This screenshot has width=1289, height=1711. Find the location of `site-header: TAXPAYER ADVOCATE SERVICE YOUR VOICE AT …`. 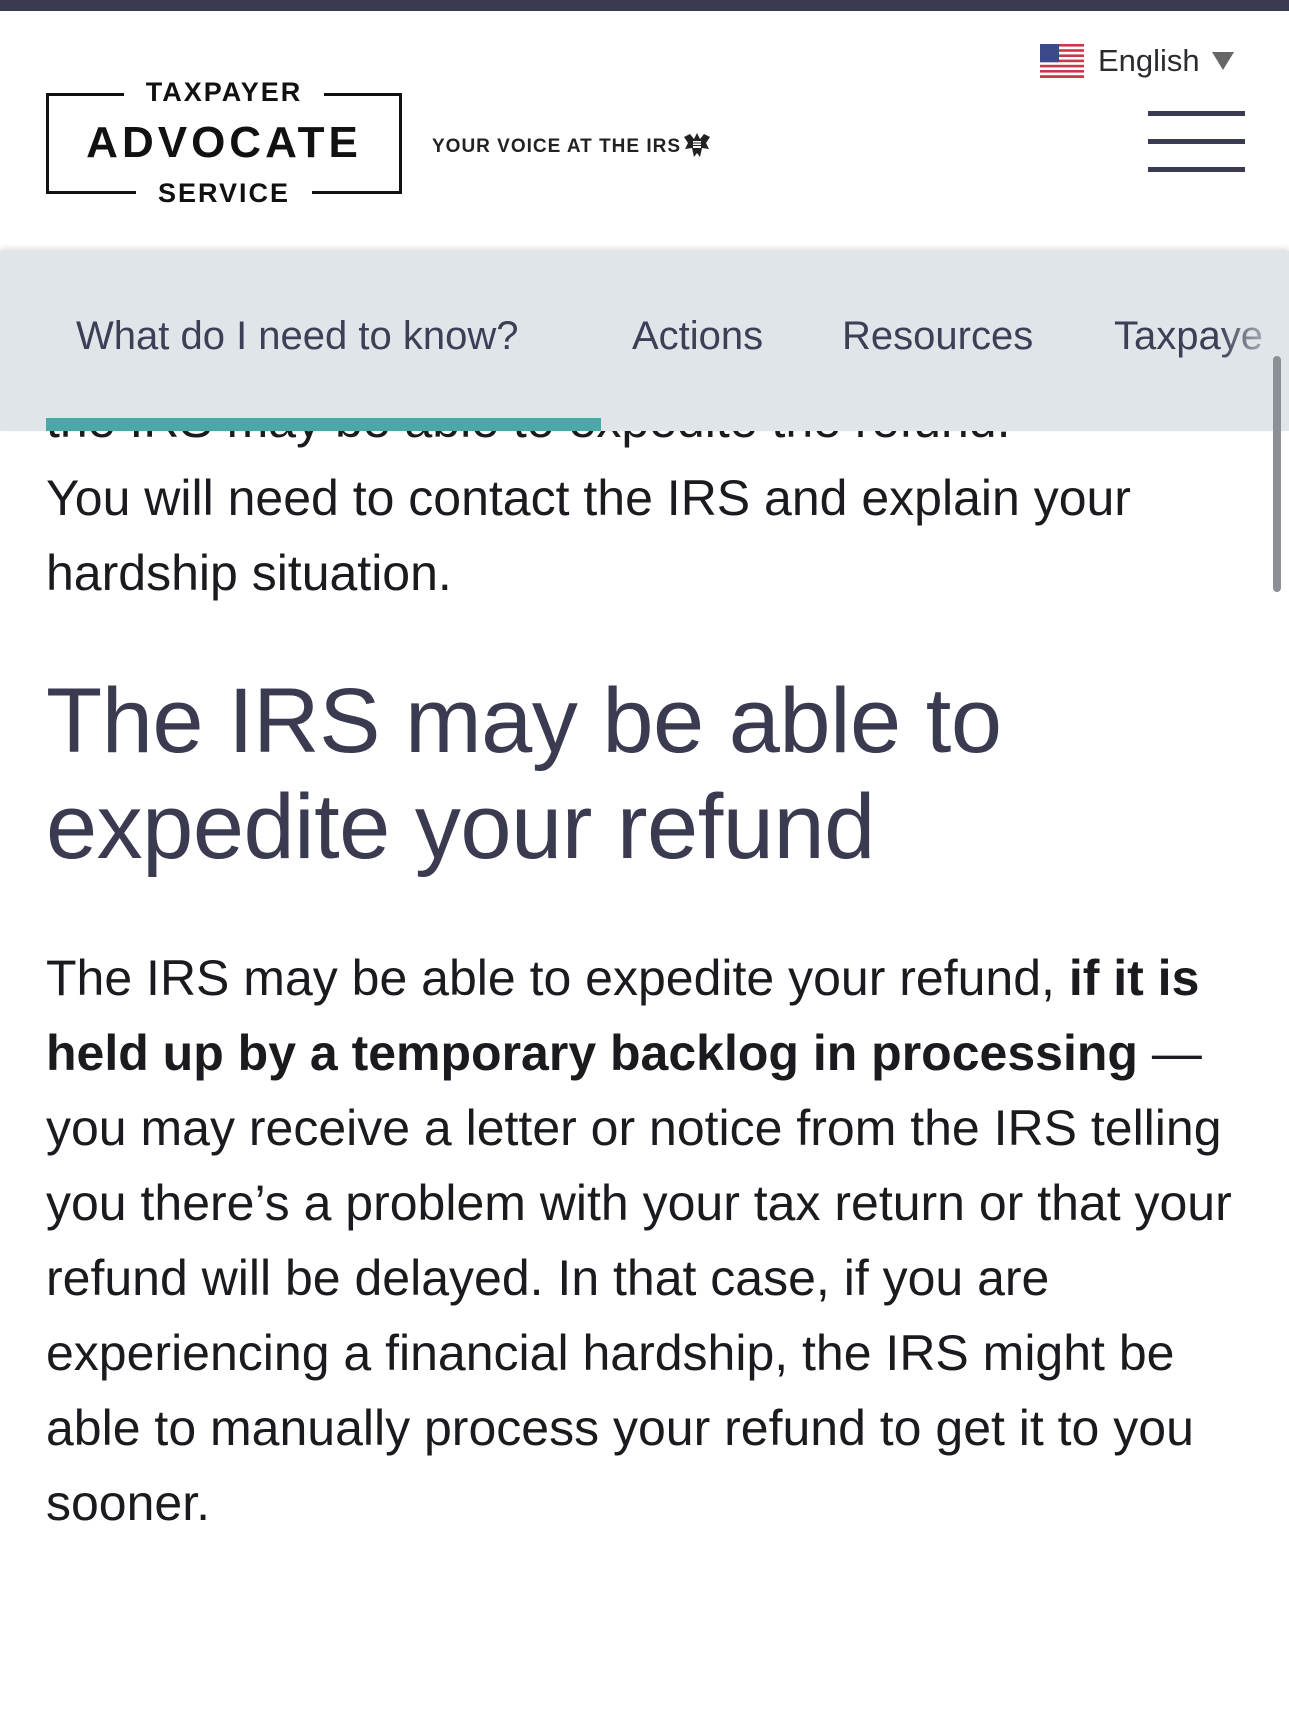

site-header: TAXPAYER ADVOCATE SERVICE YOUR VOICE AT … is located at coordinates (644, 131).